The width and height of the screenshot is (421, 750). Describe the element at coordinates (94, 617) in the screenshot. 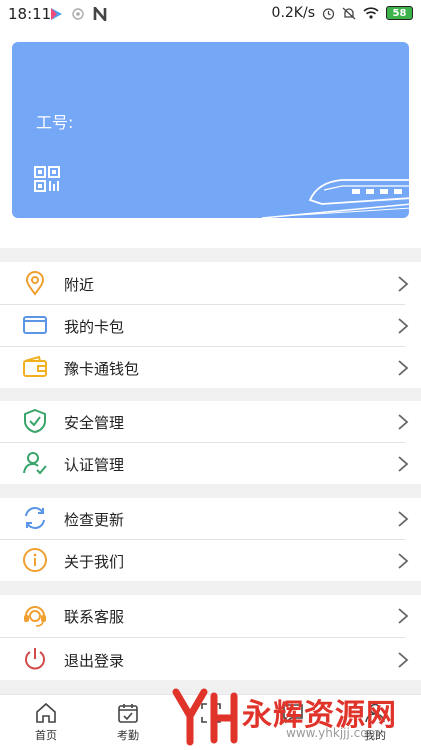

I see `menu-label: 联系客服` at that location.